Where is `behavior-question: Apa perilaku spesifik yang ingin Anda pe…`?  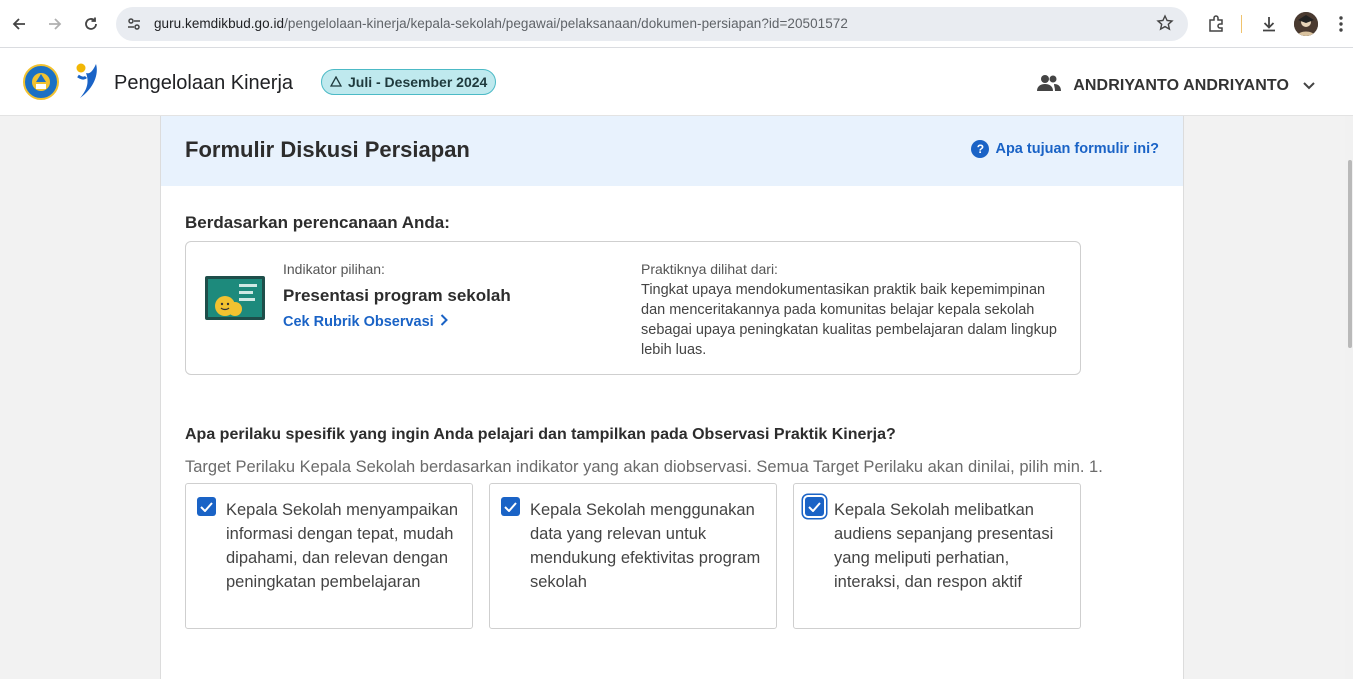
behavior-question: Apa perilaku spesifik yang ingin Anda pe… is located at coordinates (540, 434).